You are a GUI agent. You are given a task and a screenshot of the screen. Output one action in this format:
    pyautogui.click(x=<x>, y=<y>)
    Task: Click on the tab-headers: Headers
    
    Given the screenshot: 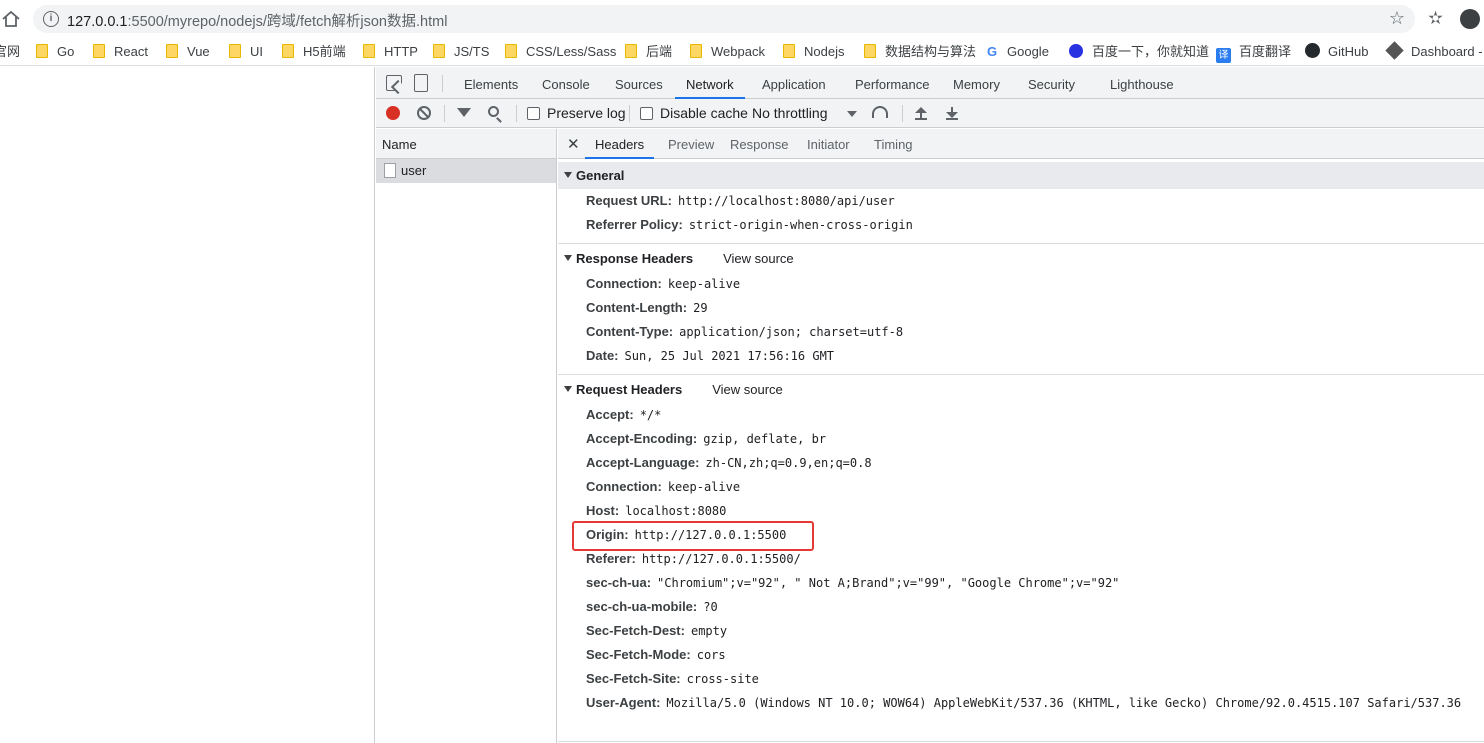 What is the action you would take?
    pyautogui.click(x=620, y=144)
    